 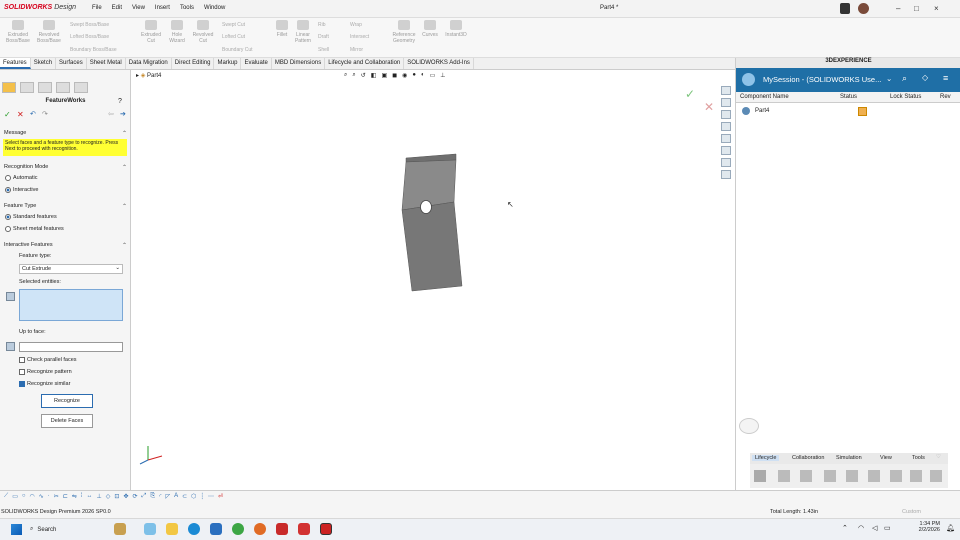 I want to click on custom-properties-icon, so click(x=726, y=150).